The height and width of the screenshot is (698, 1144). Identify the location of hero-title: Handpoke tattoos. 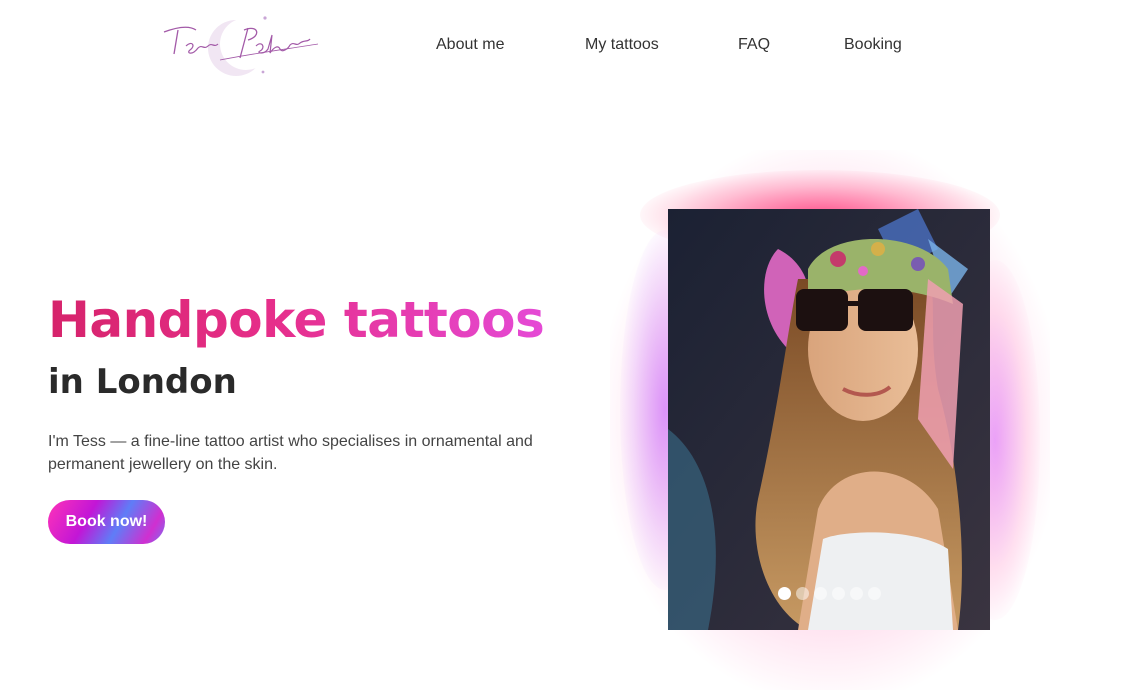
(296, 320).